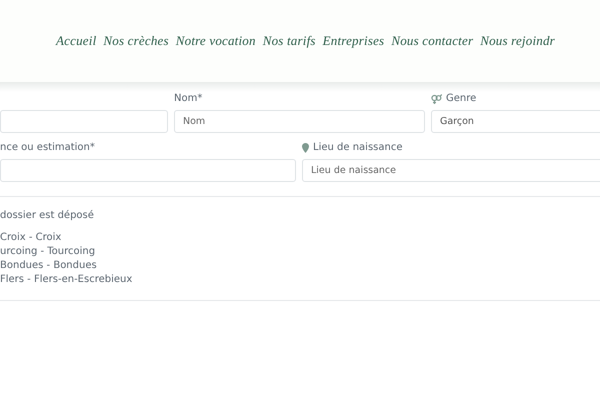 The width and height of the screenshot is (600, 403). Describe the element at coordinates (47, 216) in the screenshot. I see `section-text: dossier est déposé` at that location.